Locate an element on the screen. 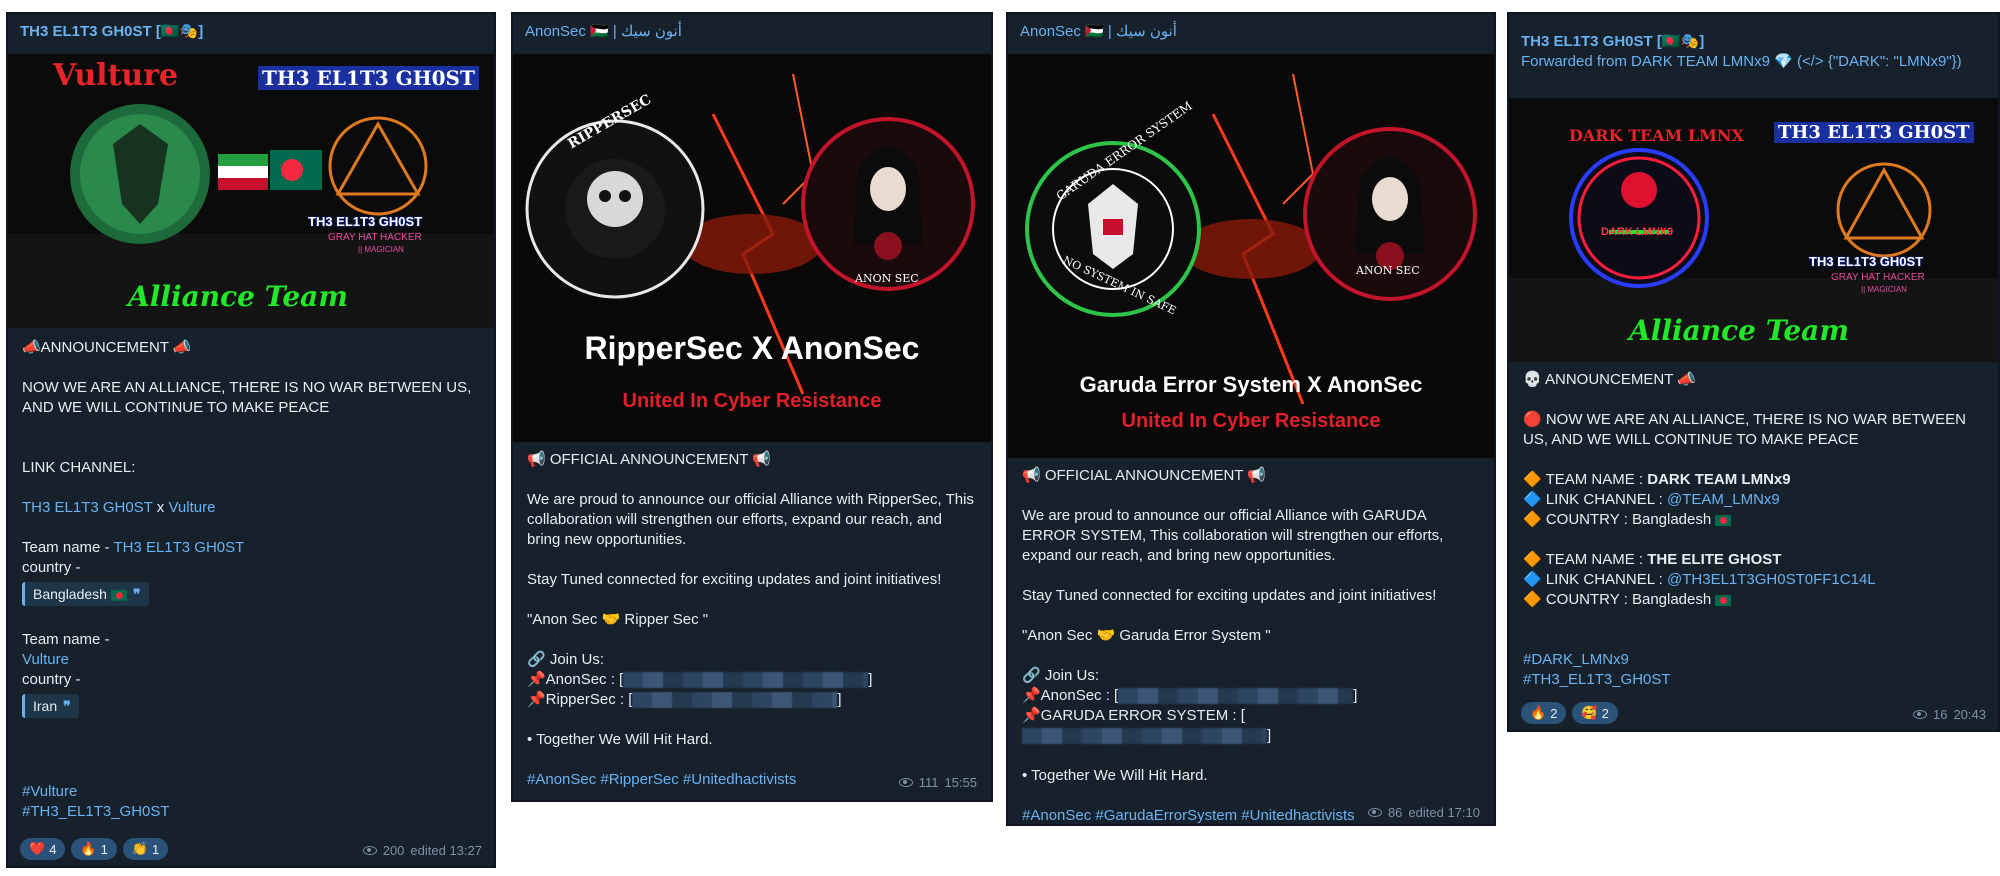 The height and width of the screenshot is (876, 2000). banner-bottom-title: Alliance Team is located at coordinates (1739, 330).